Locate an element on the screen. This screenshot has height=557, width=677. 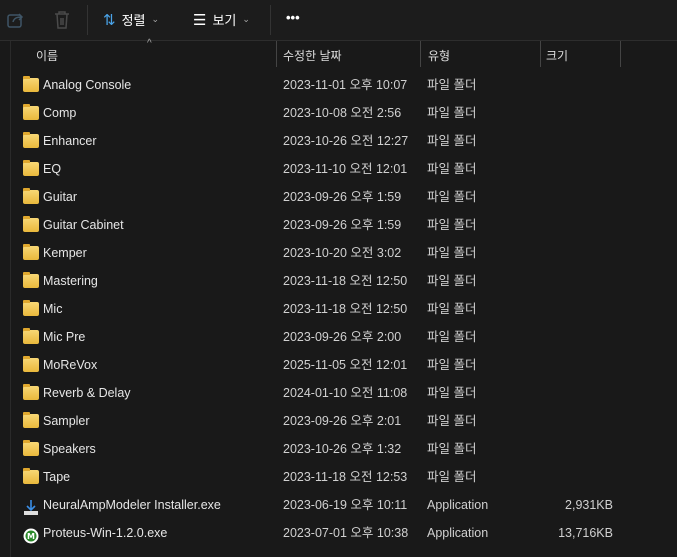
file-row: Kemper 2023-10-20 오전 3:02 파일 폴더 is located at coordinates (338, 253).